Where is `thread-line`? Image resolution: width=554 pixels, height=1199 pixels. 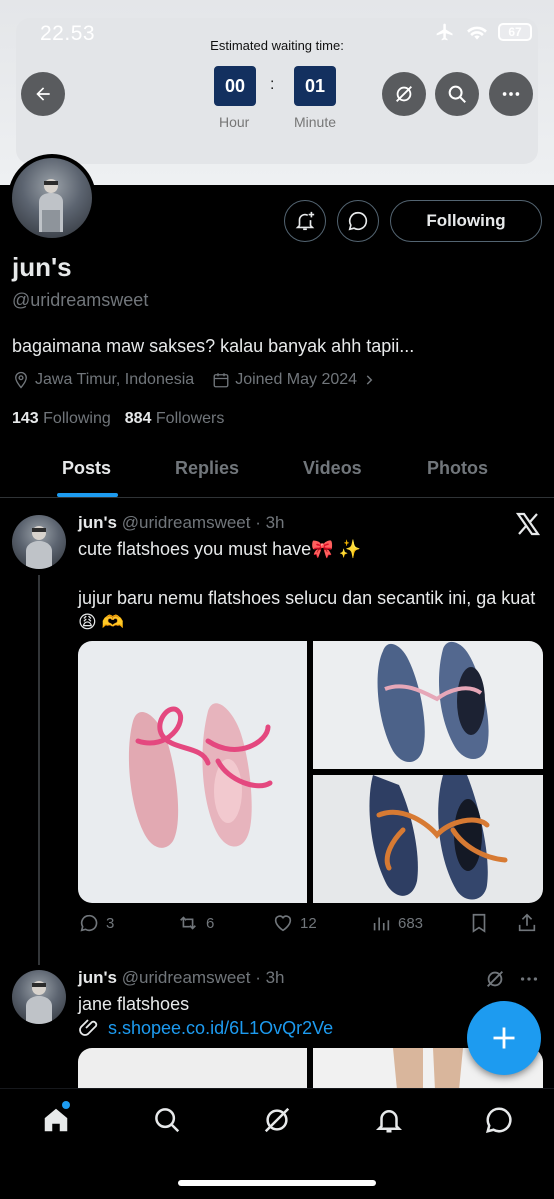 thread-line is located at coordinates (39, 770).